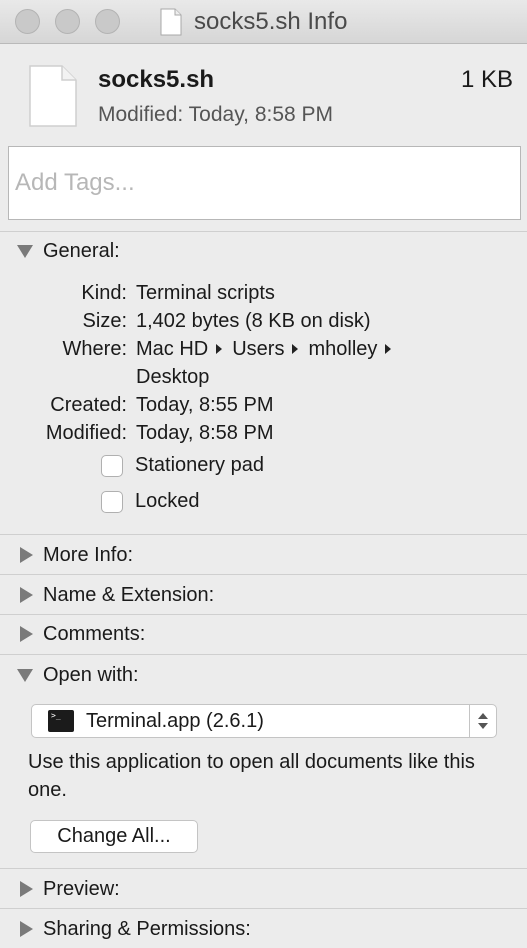 The width and height of the screenshot is (527, 948). What do you see at coordinates (88, 554) in the screenshot?
I see `section-more-info-label: More Info:` at bounding box center [88, 554].